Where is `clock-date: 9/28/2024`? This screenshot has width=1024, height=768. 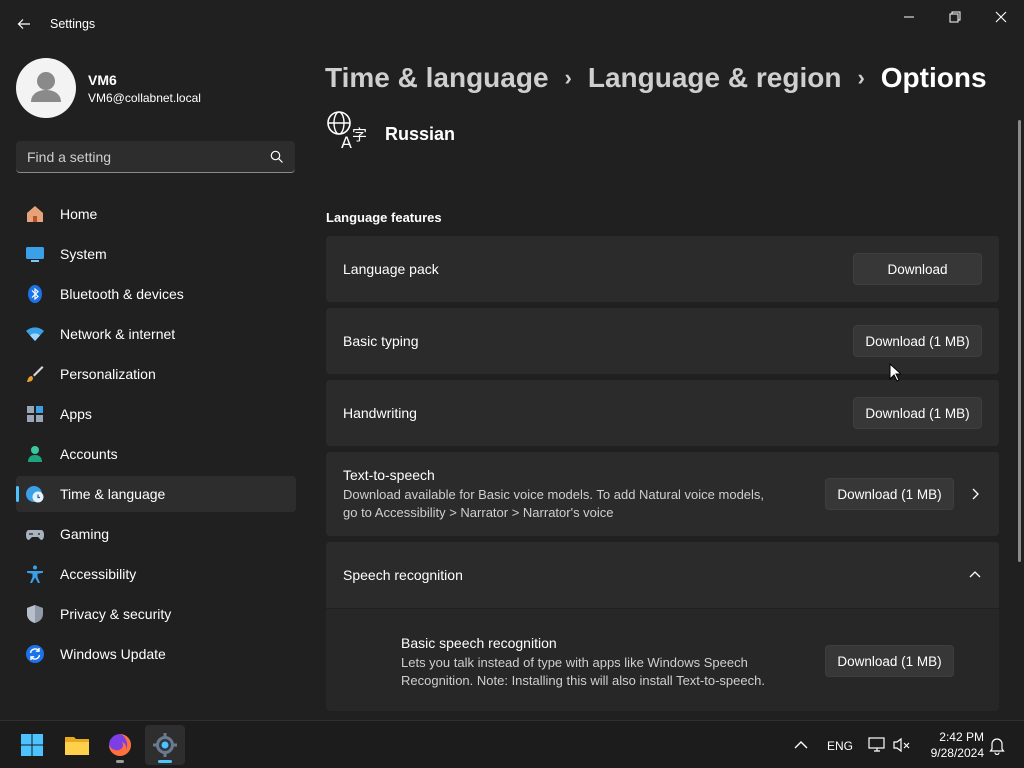
clock-date: 9/28/2024 is located at coordinates (957, 753).